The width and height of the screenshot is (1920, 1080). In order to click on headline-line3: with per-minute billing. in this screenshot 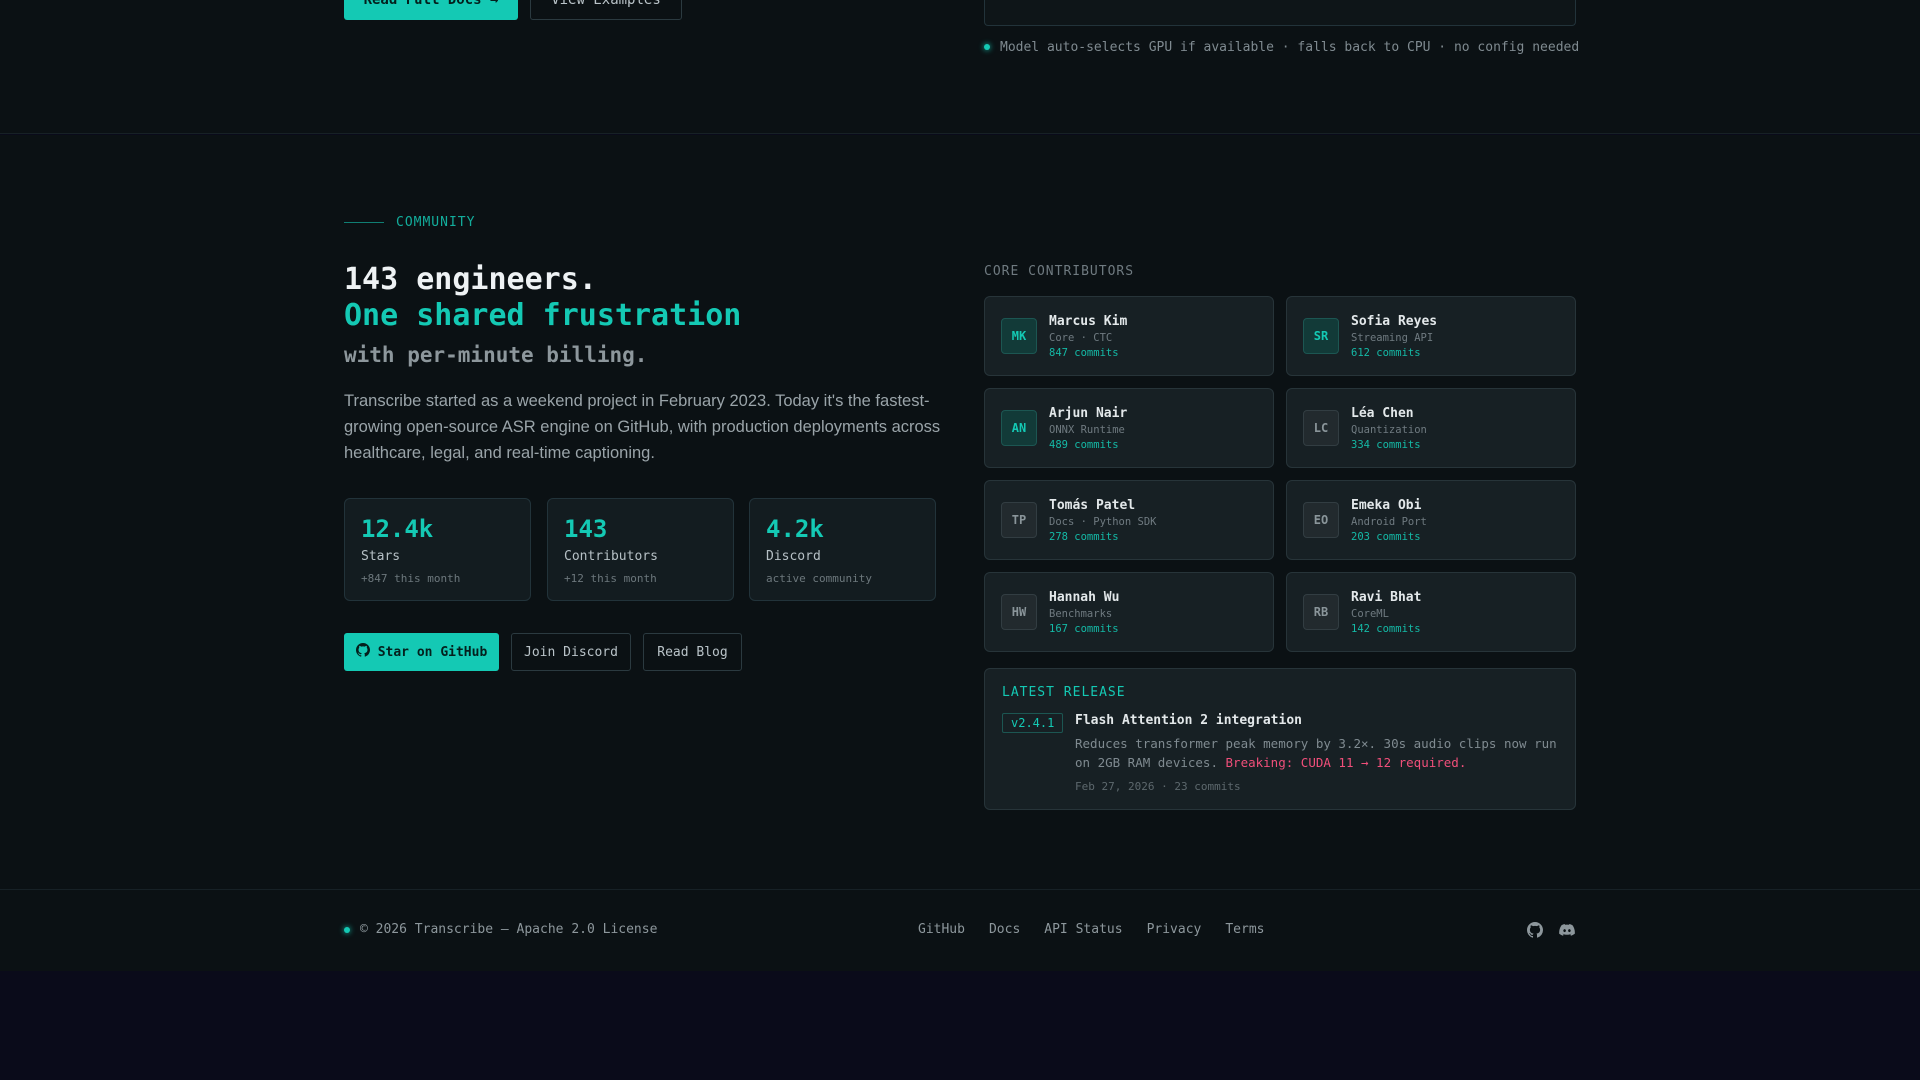, I will do `click(496, 355)`.